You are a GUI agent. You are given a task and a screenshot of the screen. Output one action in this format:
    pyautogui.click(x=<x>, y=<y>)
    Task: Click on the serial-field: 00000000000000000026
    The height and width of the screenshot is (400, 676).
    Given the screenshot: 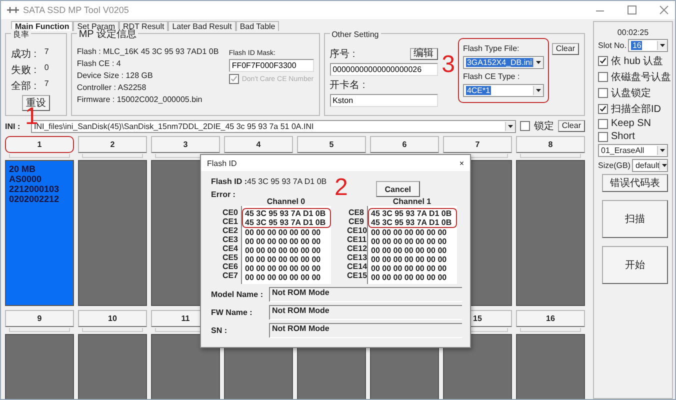 What is the action you would take?
    pyautogui.click(x=384, y=69)
    